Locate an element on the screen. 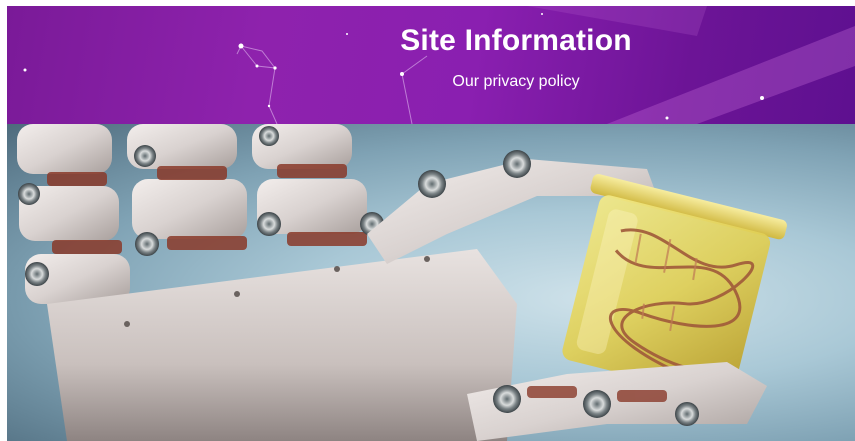  page-title: Site Information is located at coordinates (516, 40).